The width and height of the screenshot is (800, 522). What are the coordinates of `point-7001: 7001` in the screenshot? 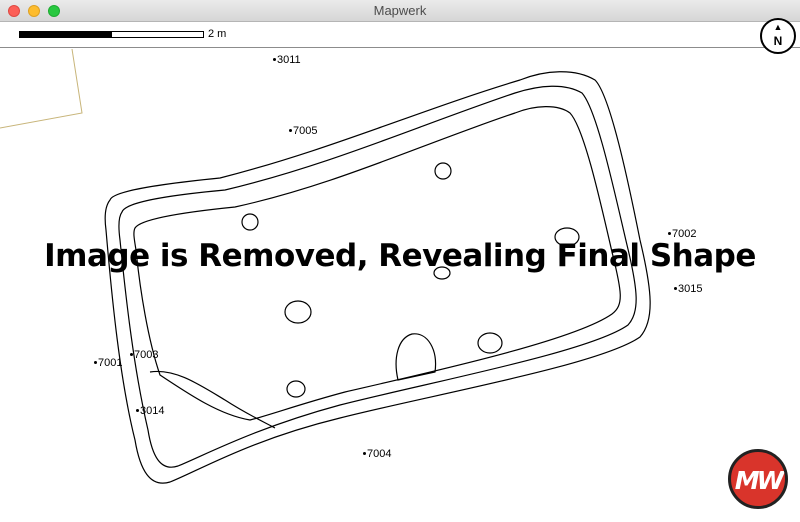 It's located at (108, 363).